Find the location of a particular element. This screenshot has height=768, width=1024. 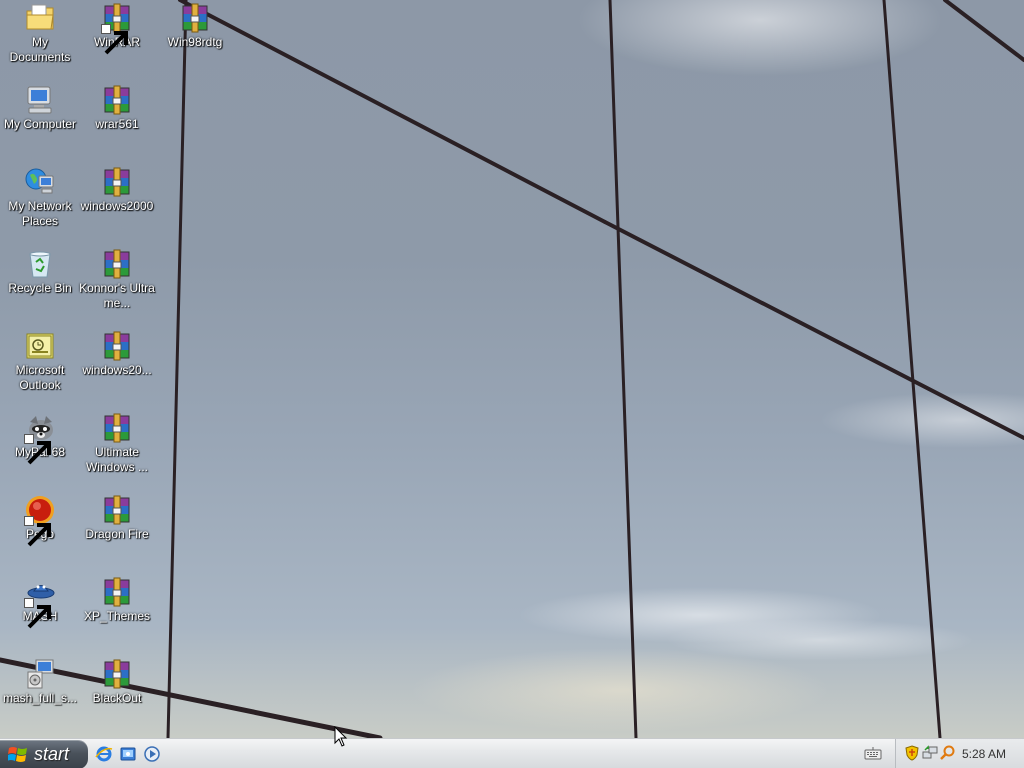

desktop-icon-windows2000: windows2000 is located at coordinates (117, 190).